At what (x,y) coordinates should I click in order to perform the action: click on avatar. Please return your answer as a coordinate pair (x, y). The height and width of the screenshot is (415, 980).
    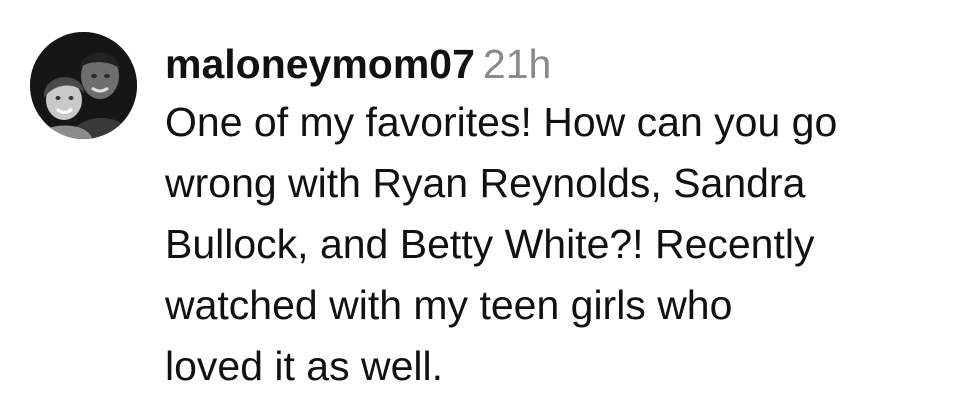
    Looking at the image, I should click on (83, 85).